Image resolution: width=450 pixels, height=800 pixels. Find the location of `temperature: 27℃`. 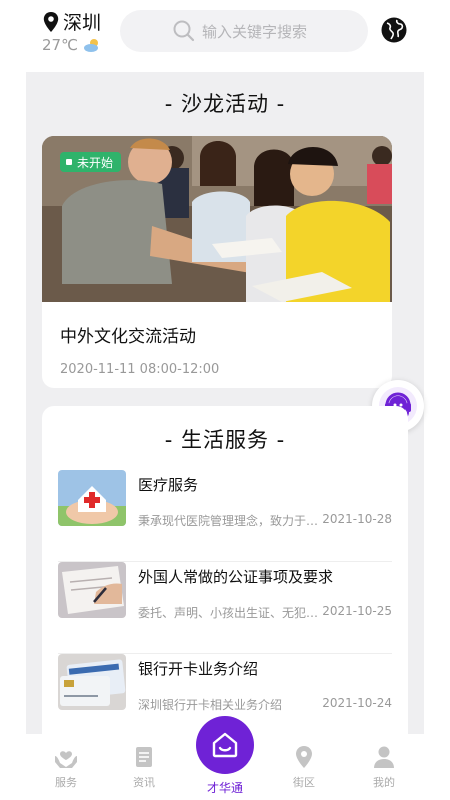

temperature: 27℃ is located at coordinates (60, 45).